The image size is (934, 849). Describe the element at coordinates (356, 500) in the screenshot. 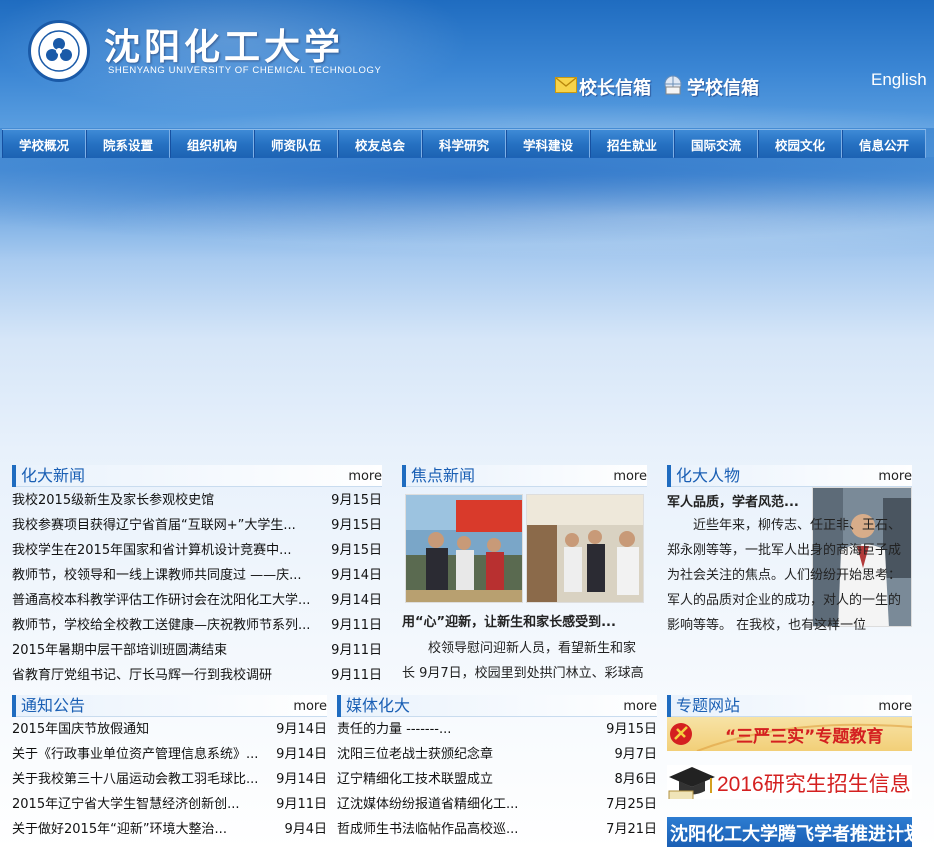

I see `news-item-date: 9月15日` at that location.